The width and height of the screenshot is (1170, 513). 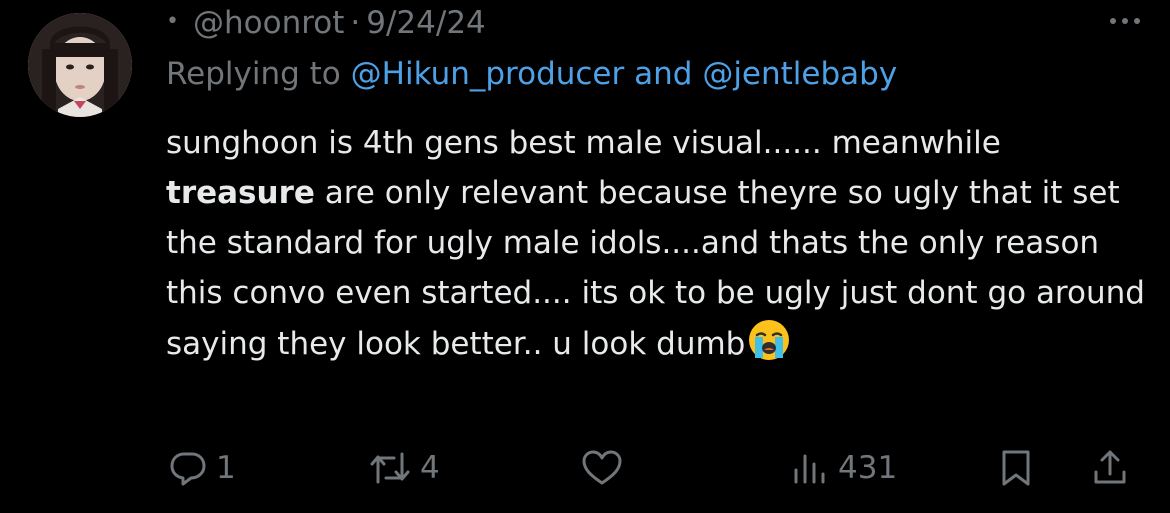 I want to click on author-handle: @hoonrot, so click(x=268, y=23).